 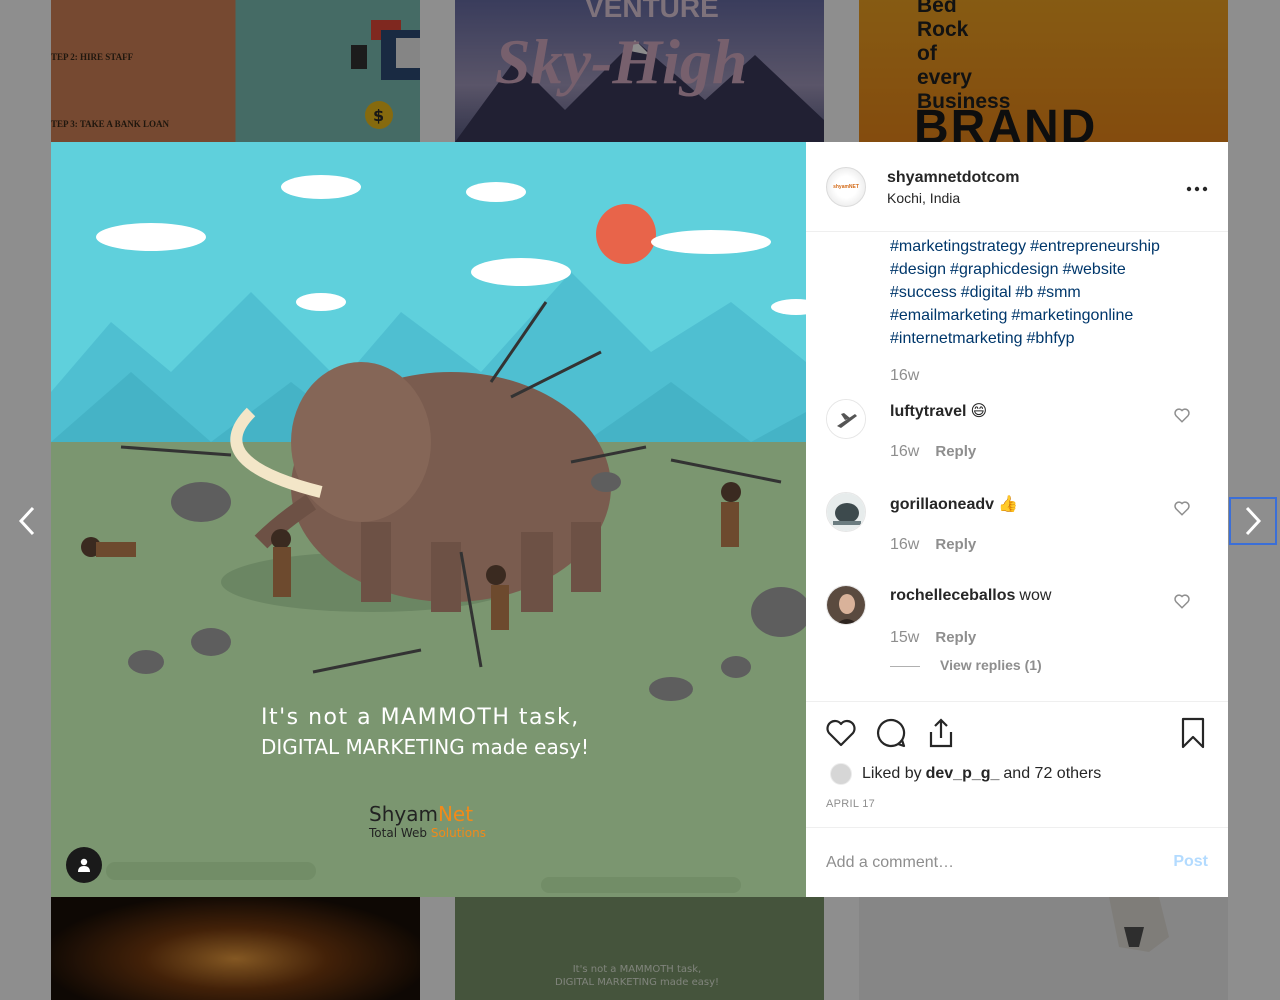 What do you see at coordinates (1052, 774) in the screenshot?
I see `liked-by-others: and 72 others` at bounding box center [1052, 774].